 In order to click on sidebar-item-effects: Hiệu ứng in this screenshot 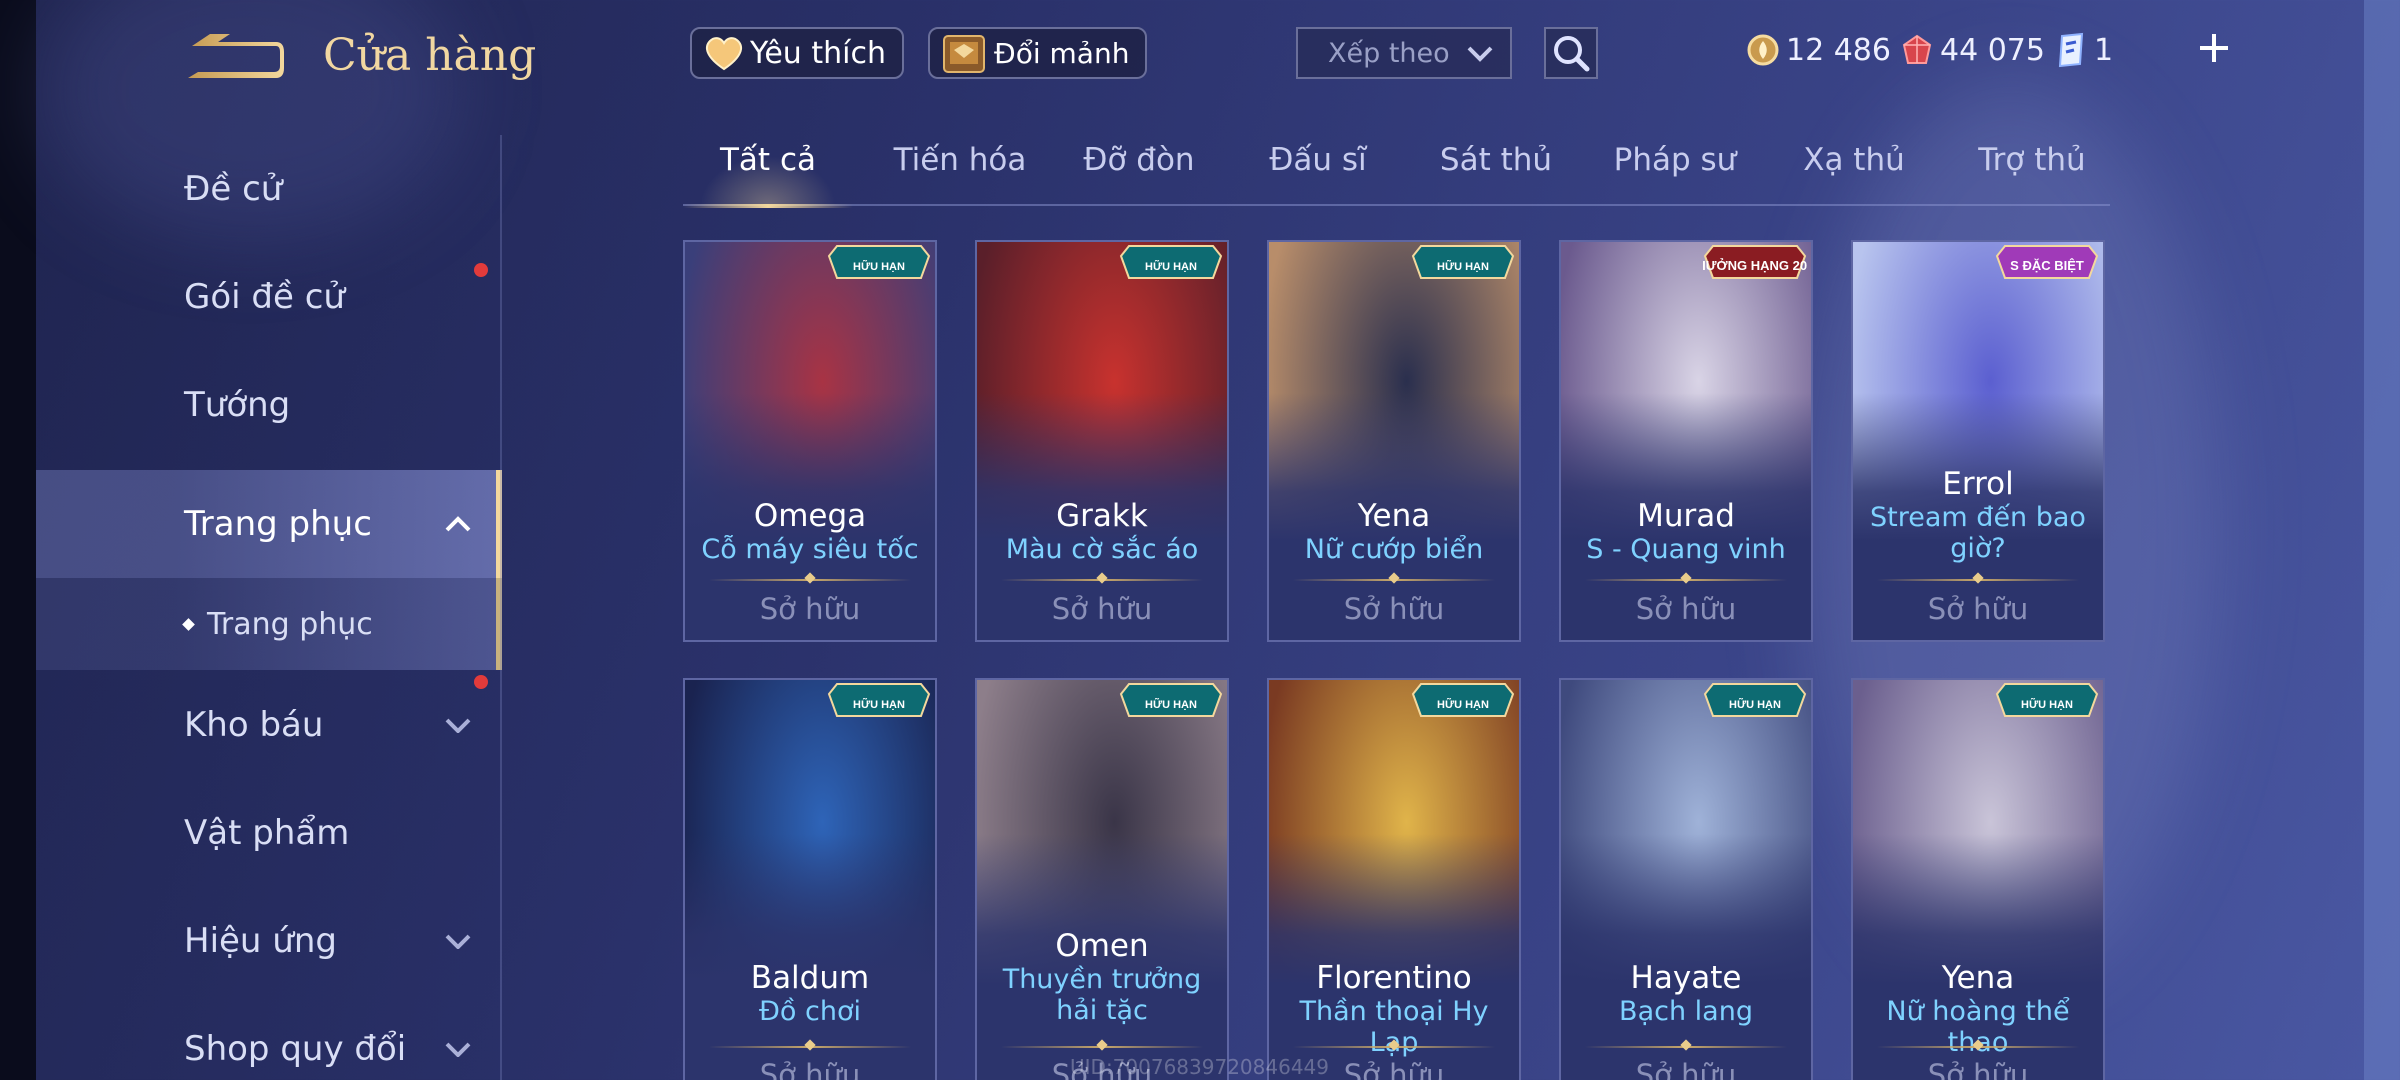, I will do `click(269, 941)`.